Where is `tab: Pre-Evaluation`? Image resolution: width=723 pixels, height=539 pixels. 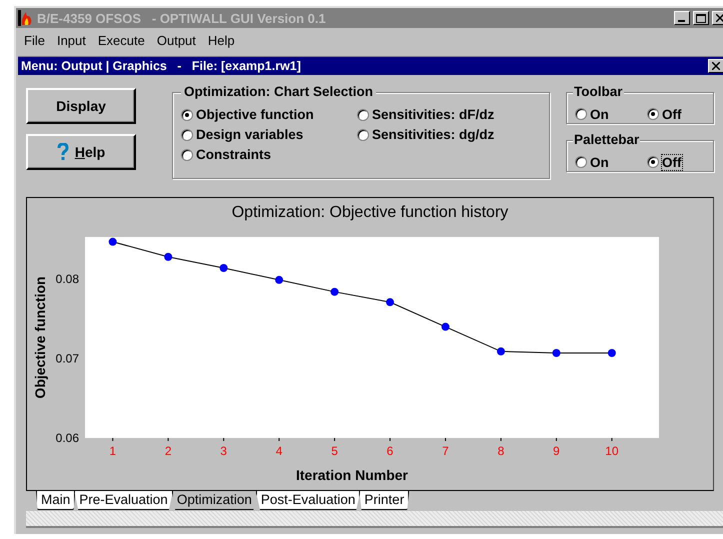 tab: Pre-Evaluation is located at coordinates (123, 500).